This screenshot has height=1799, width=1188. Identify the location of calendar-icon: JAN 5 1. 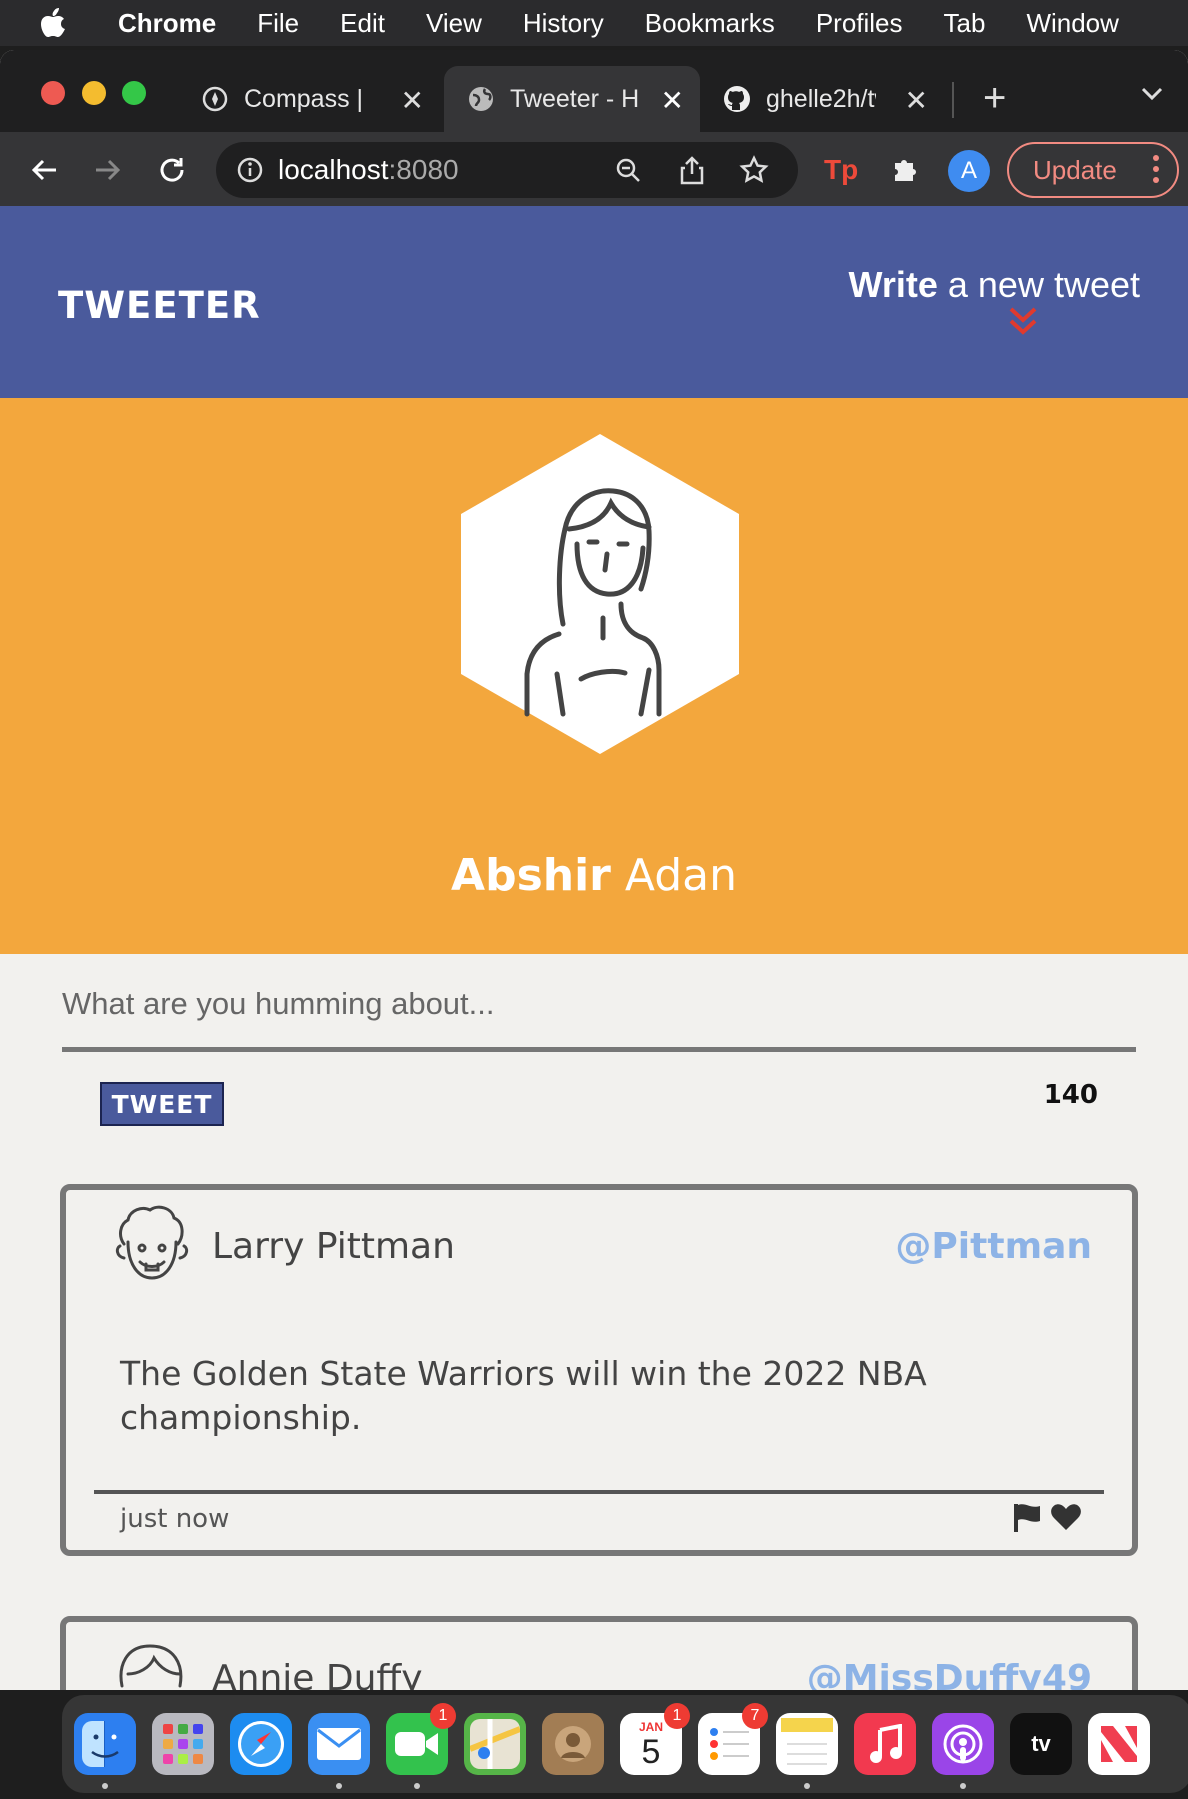
(655, 1739).